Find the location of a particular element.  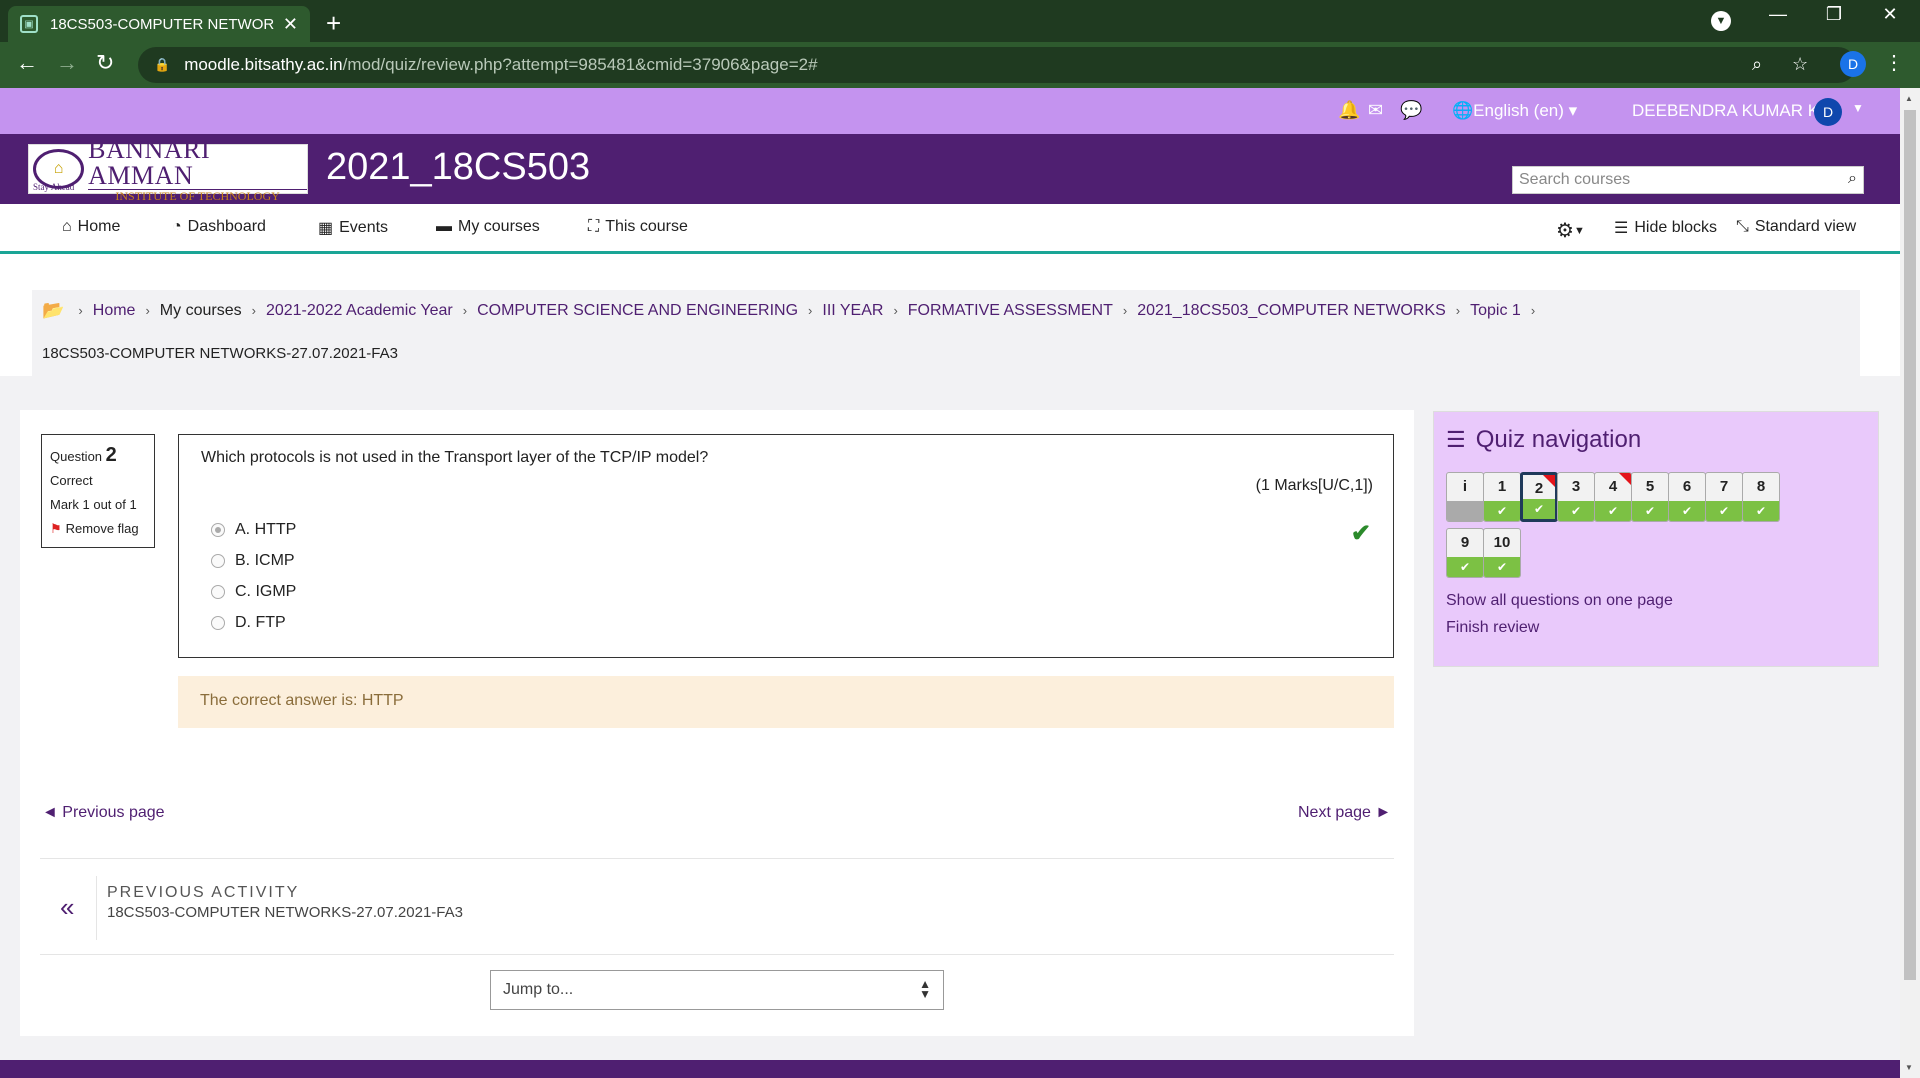

browser-menu-icon: ⋮ is located at coordinates (1894, 62).